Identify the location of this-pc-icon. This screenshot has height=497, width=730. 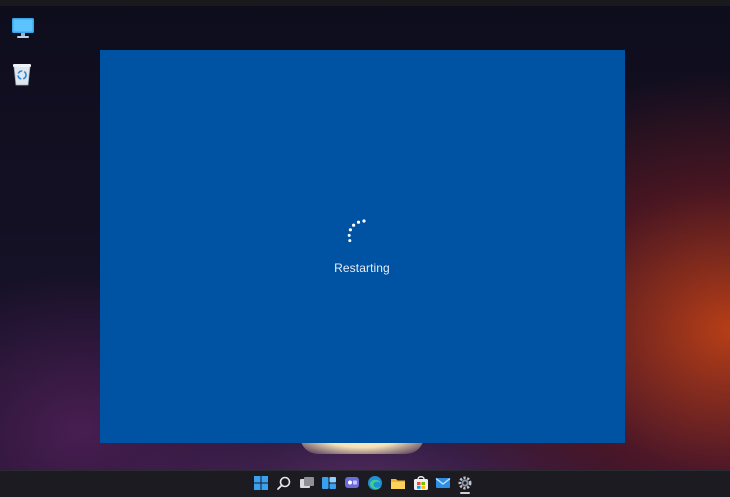
(23, 28).